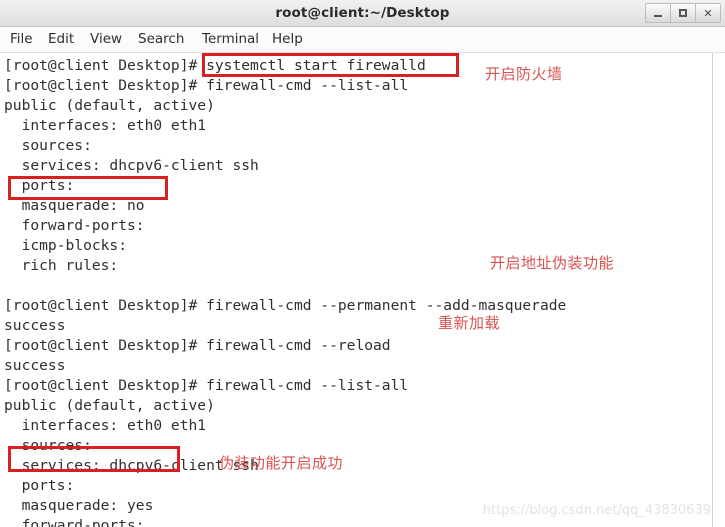 The width and height of the screenshot is (725, 527). Describe the element at coordinates (79, 505) in the screenshot. I see `terminal-line: masquerade: yes` at that location.